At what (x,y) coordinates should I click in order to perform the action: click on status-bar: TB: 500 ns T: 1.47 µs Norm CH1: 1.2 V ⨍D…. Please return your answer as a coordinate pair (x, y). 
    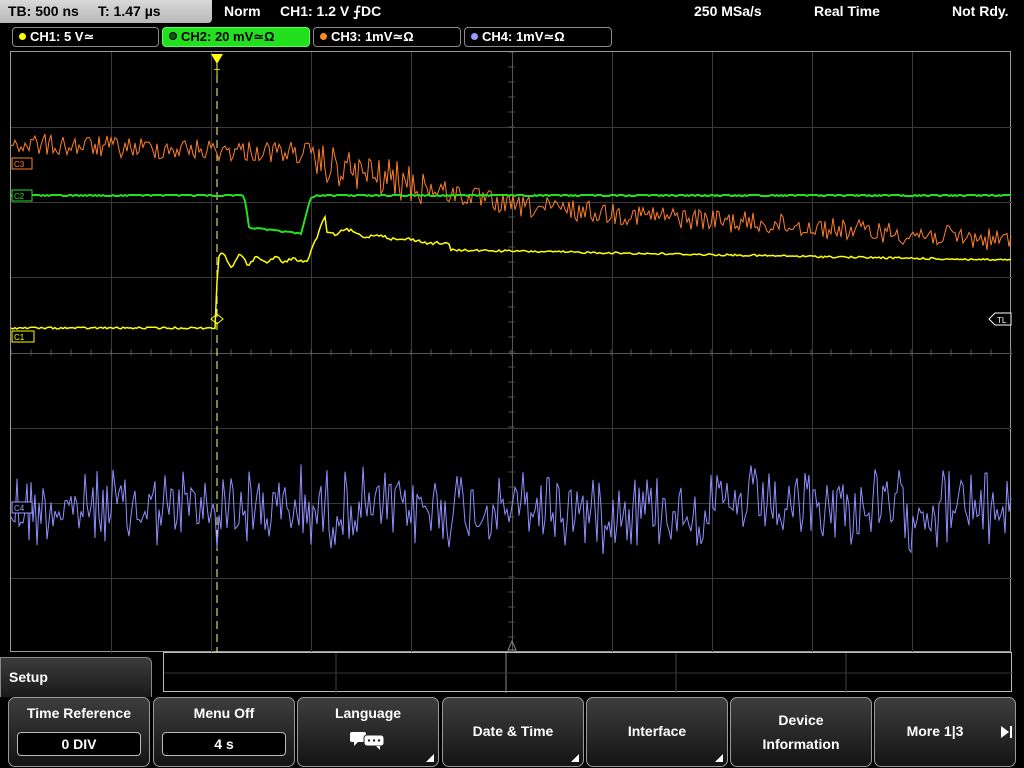
    Looking at the image, I should click on (512, 12).